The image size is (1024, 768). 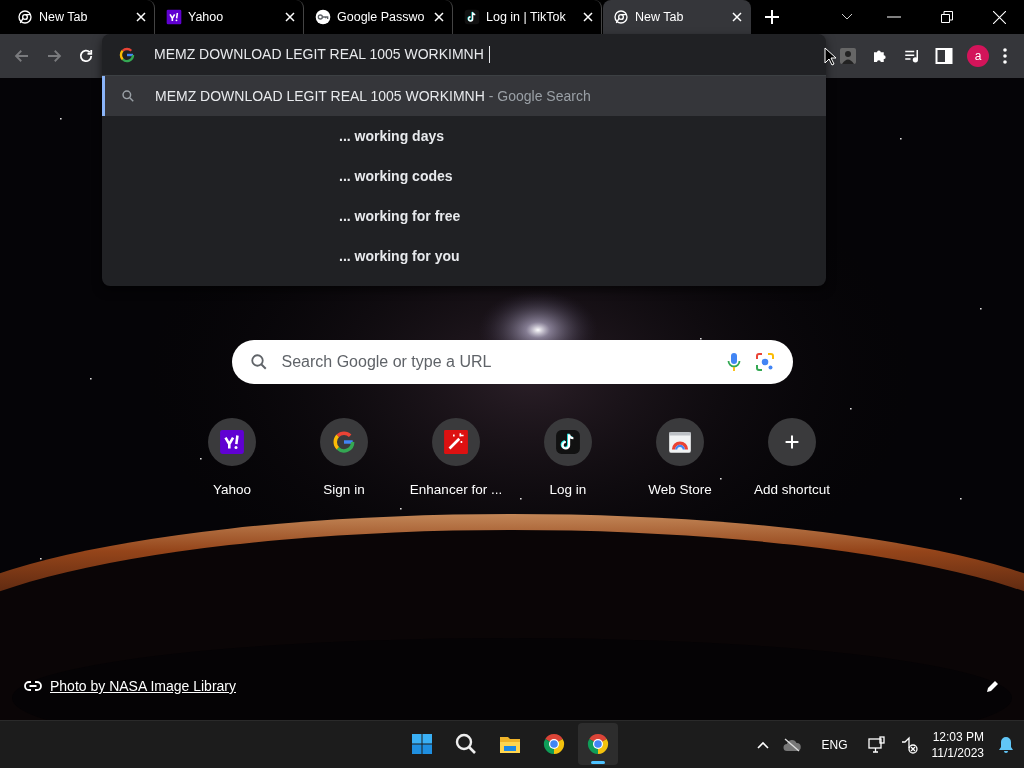 I want to click on shortcut-label: Sign in, so click(x=344, y=489).